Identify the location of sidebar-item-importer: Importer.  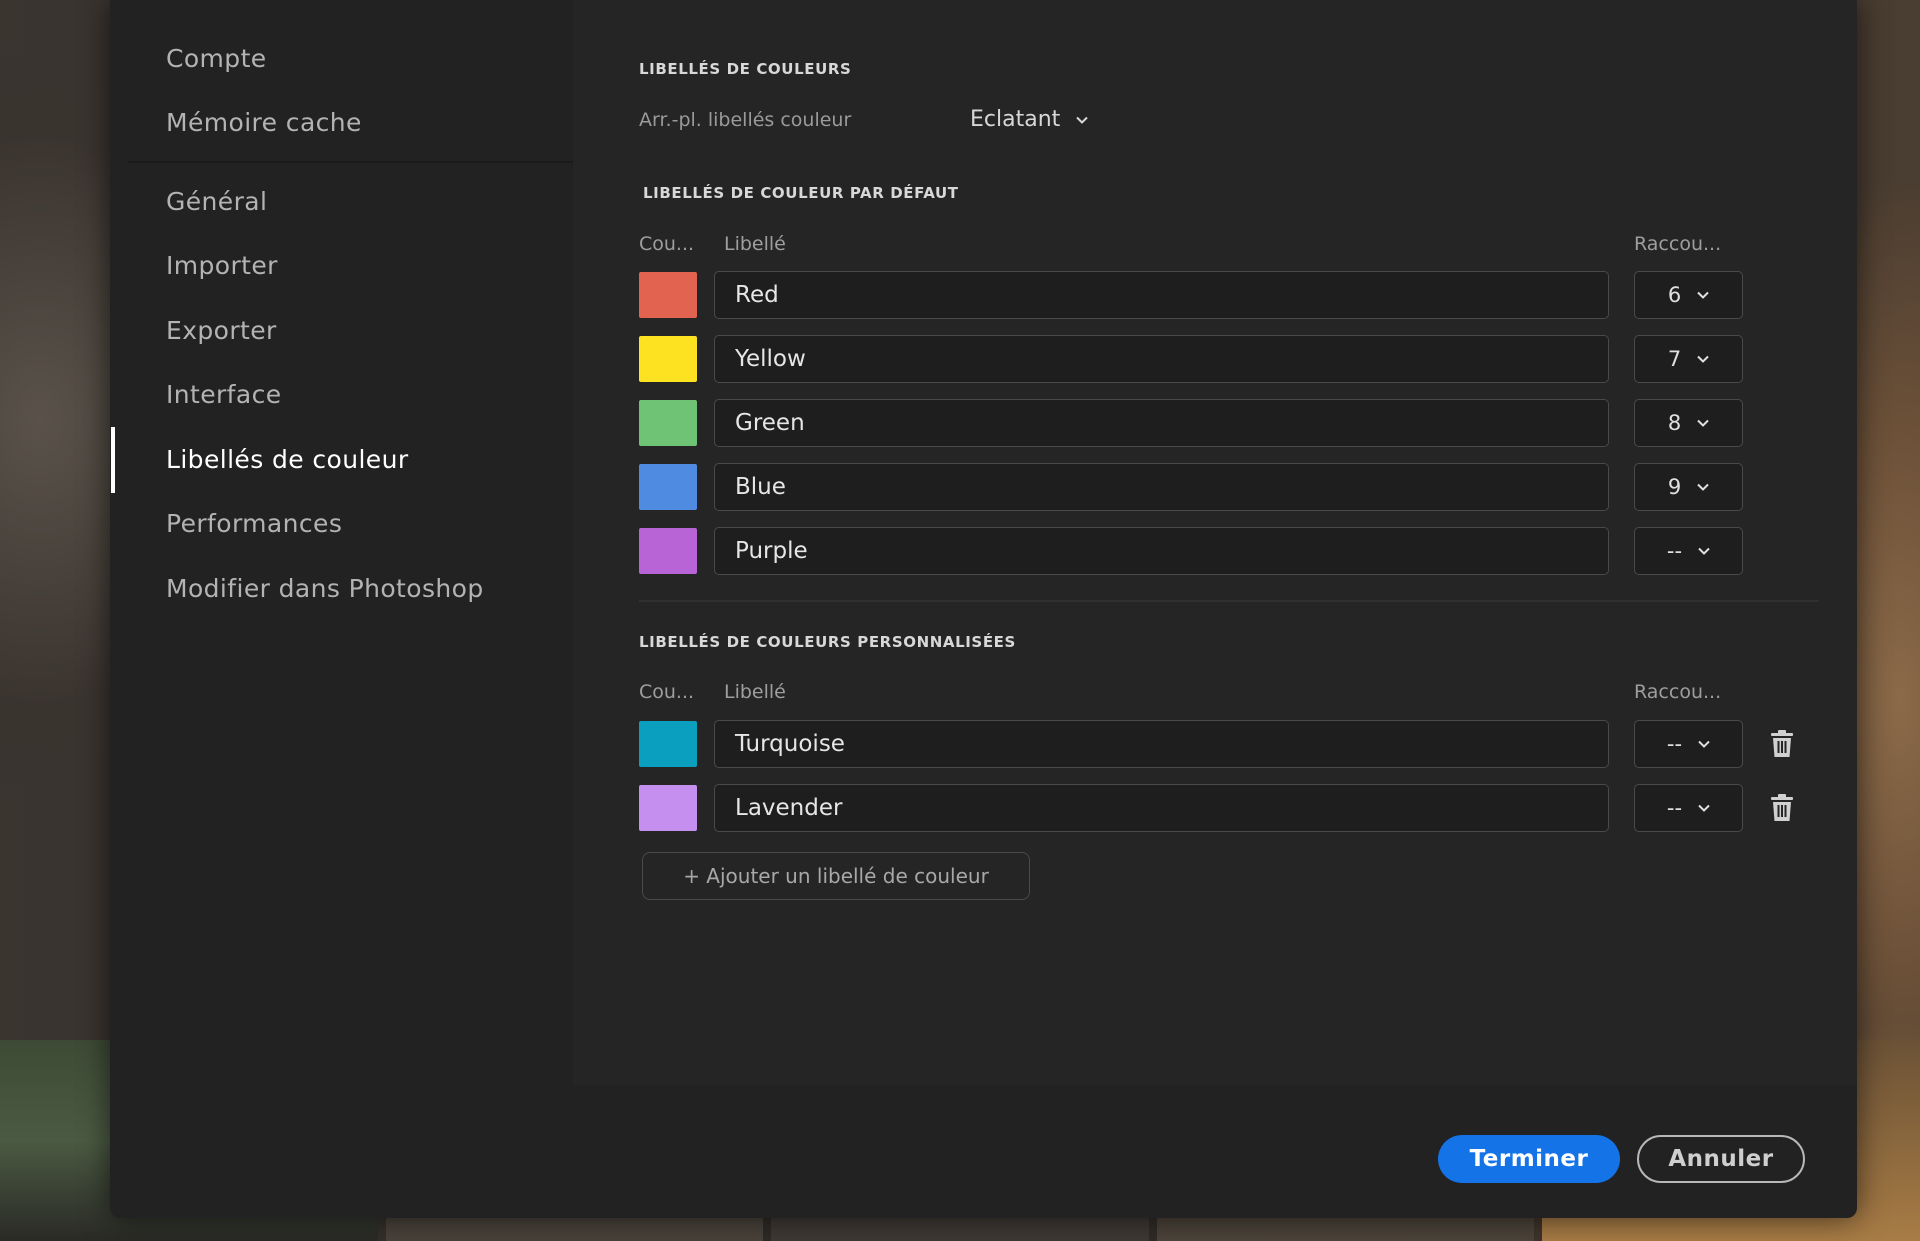
(222, 265).